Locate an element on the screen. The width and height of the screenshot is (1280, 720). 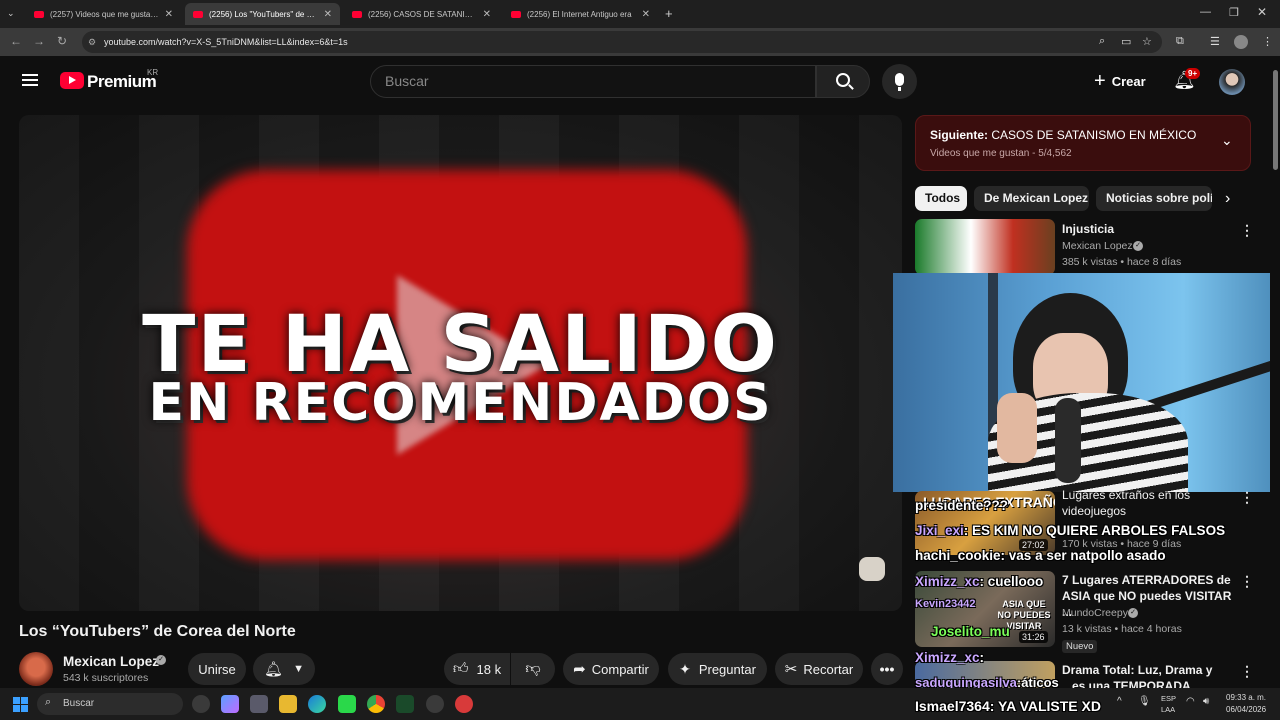
windows-start-icon is located at coordinates (20, 704).